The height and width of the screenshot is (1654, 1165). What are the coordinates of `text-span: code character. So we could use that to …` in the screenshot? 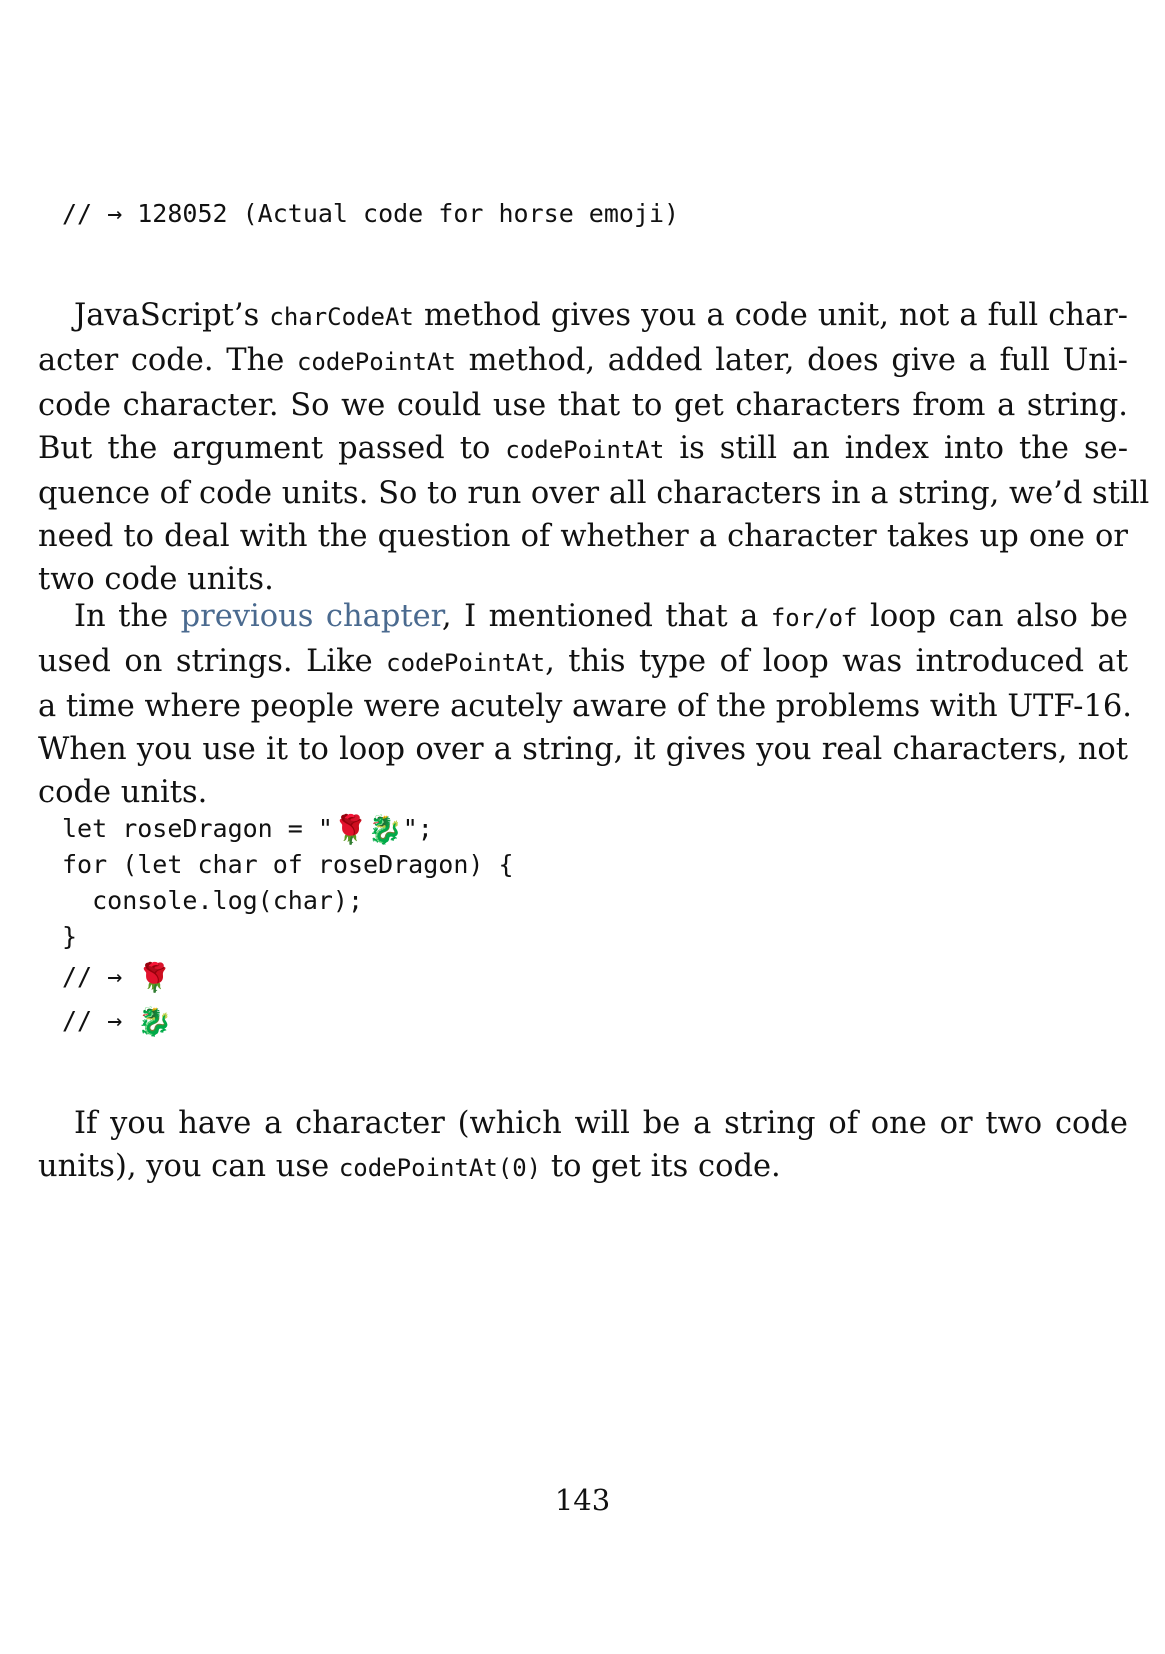 It's located at (583, 405).